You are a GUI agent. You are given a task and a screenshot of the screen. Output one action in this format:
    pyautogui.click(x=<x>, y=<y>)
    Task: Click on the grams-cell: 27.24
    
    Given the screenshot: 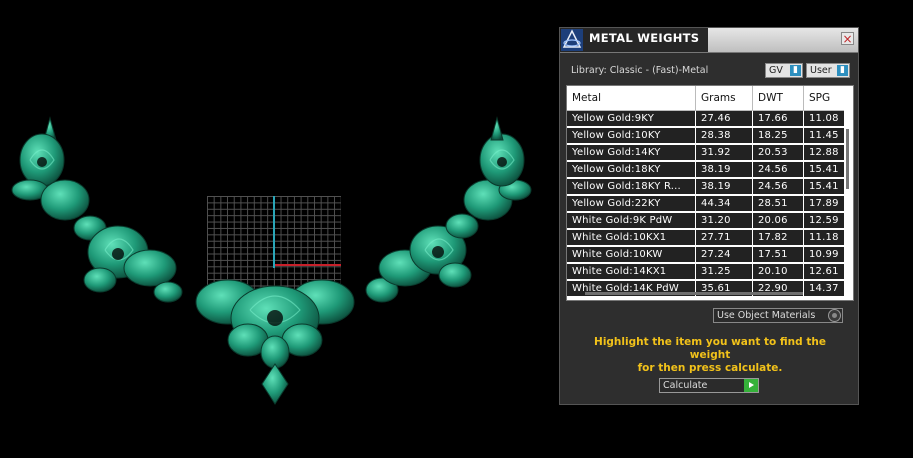 What is the action you would take?
    pyautogui.click(x=724, y=254)
    